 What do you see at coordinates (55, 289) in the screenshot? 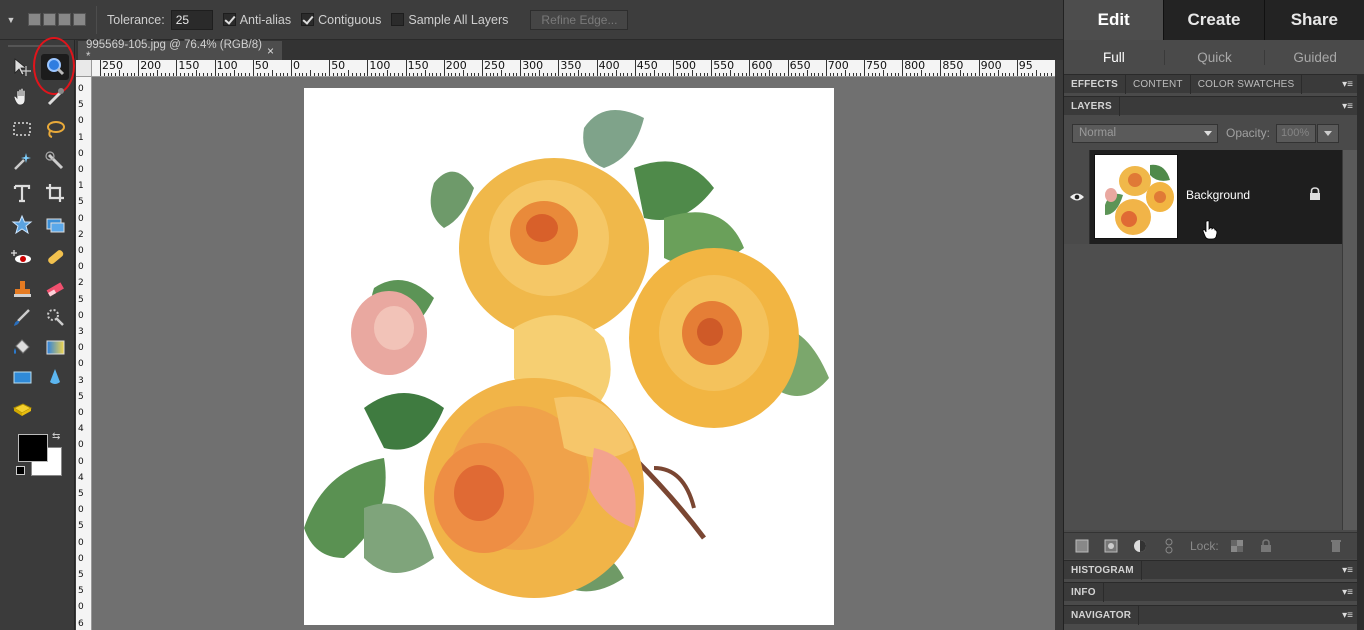
I see `eraser-tool-icon` at bounding box center [55, 289].